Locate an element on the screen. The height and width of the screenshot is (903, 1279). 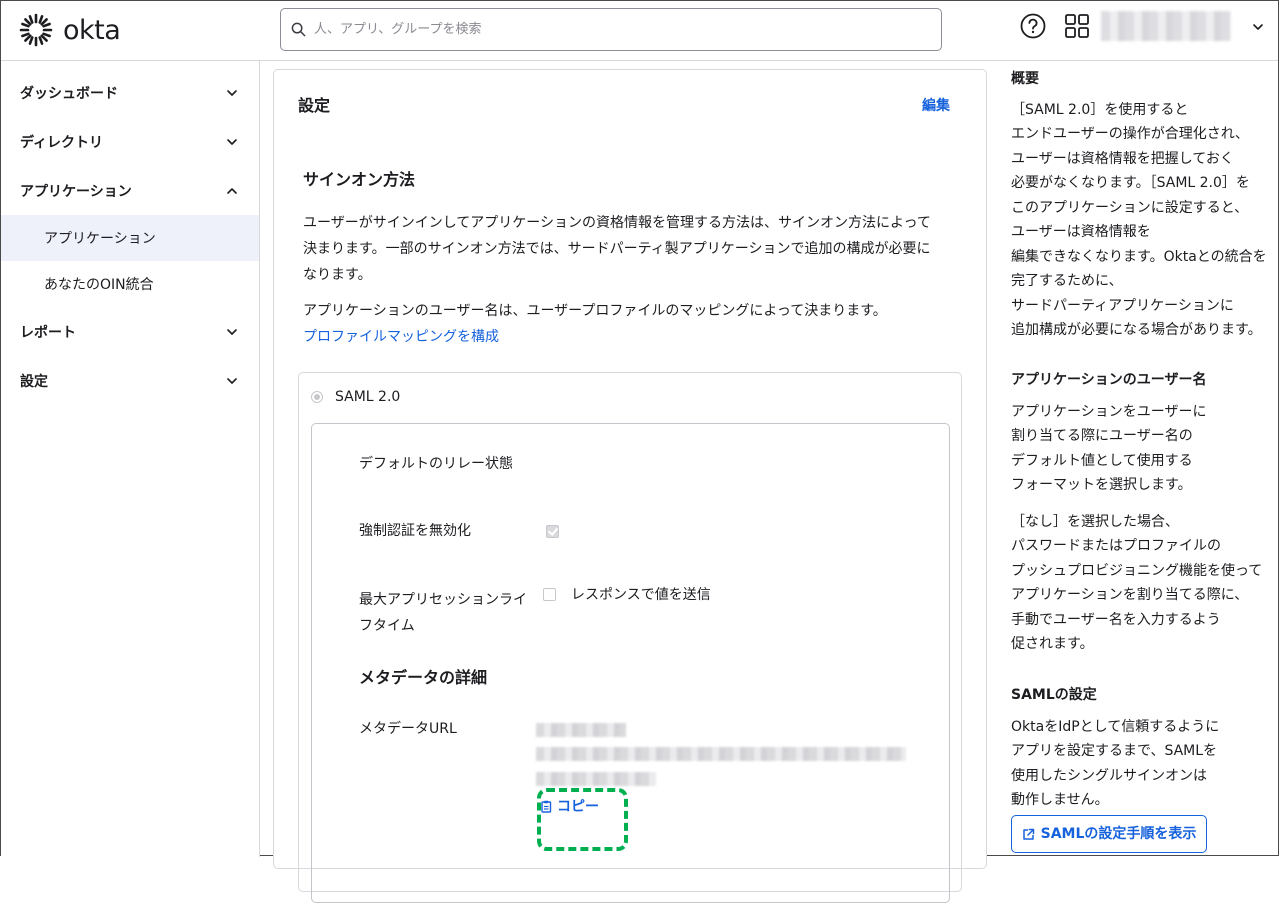
max-session-lifetime-label: 最大アプリセッションライフタイム is located at coordinates (443, 613).